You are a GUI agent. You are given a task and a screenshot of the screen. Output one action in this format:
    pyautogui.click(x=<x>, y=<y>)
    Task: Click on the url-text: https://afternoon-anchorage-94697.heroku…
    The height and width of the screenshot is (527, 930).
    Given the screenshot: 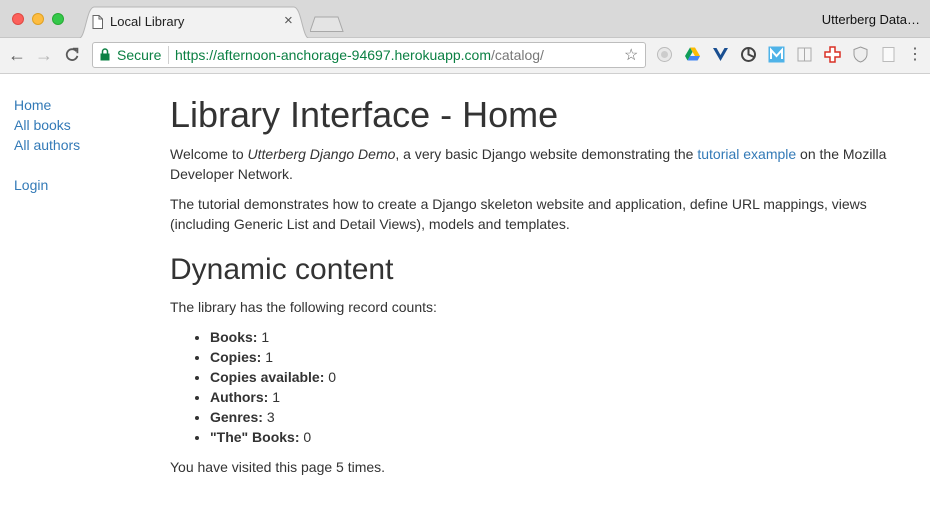 What is the action you would take?
    pyautogui.click(x=359, y=55)
    